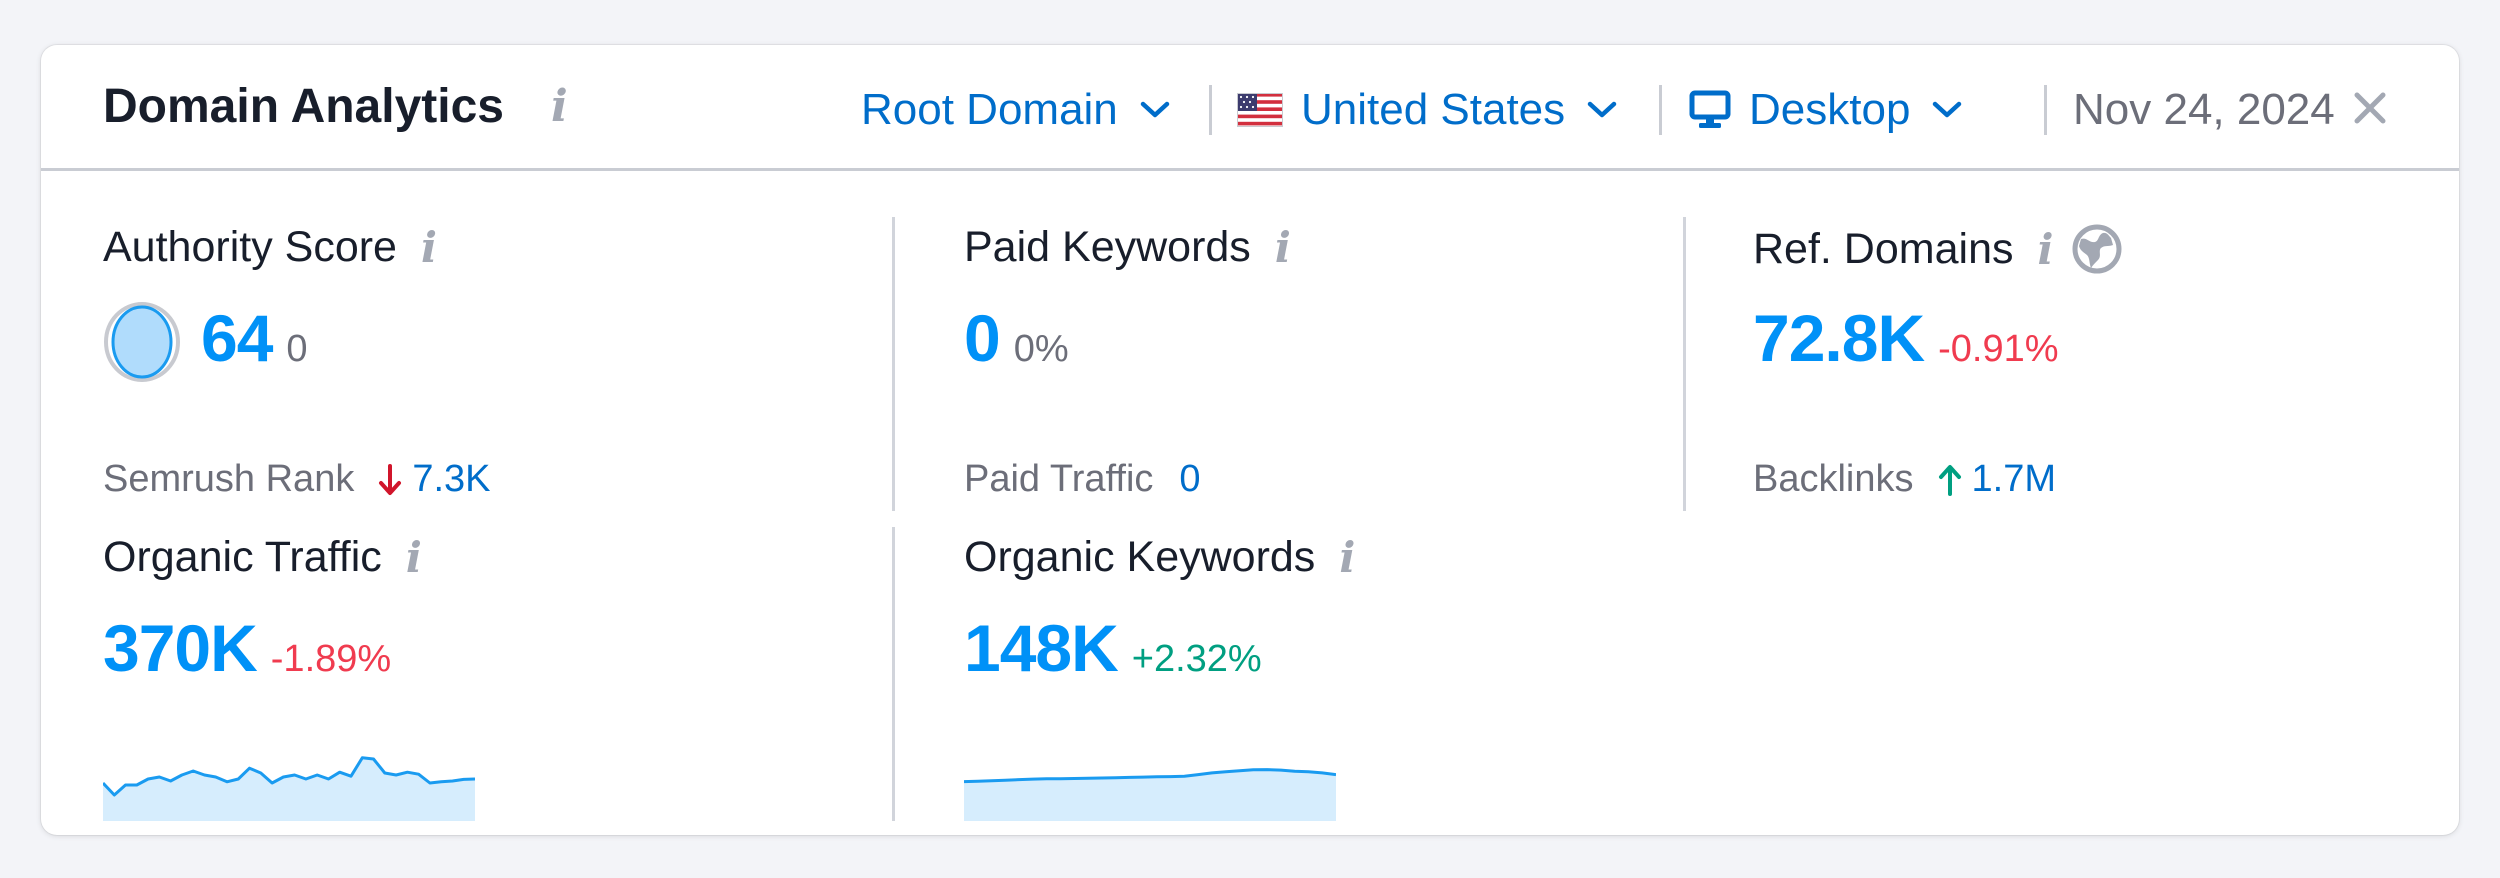  Describe the element at coordinates (1140, 557) in the screenshot. I see `organic-keywords-label: Organic Keywords` at that location.